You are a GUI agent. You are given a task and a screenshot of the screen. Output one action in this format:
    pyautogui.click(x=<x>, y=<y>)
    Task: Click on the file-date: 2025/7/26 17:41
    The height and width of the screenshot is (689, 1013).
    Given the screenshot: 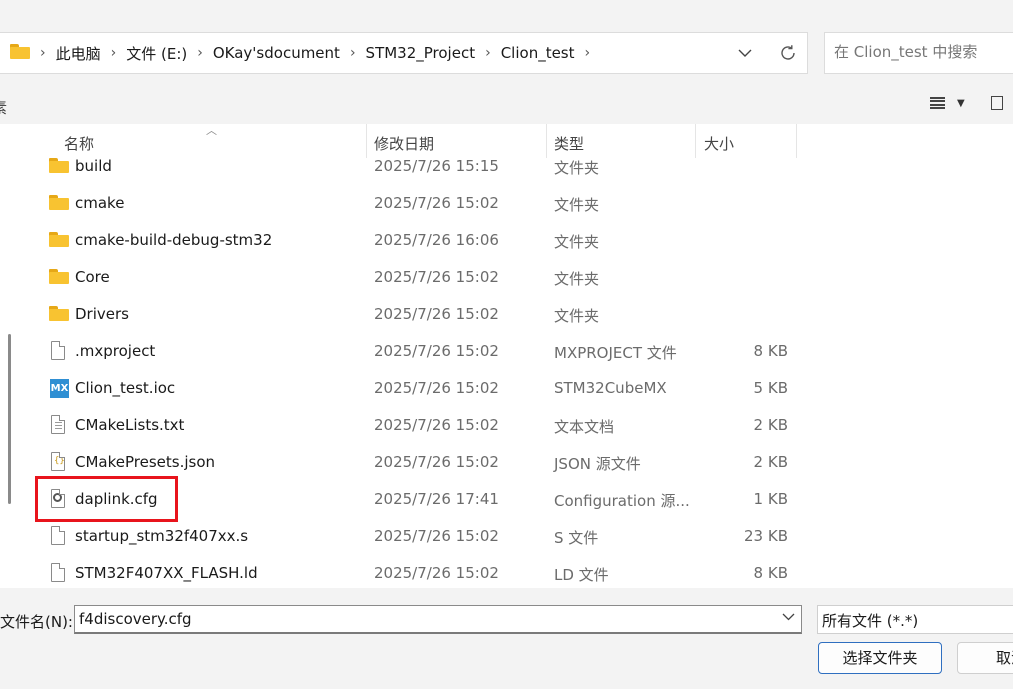 What is the action you would take?
    pyautogui.click(x=436, y=499)
    